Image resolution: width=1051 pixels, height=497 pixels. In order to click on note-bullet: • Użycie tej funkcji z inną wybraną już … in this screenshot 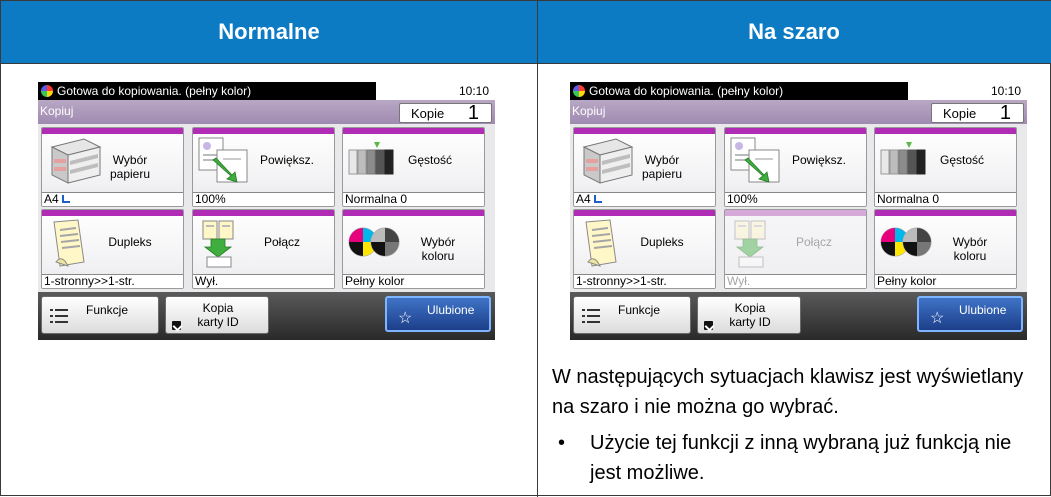, I will do `click(799, 458)`.